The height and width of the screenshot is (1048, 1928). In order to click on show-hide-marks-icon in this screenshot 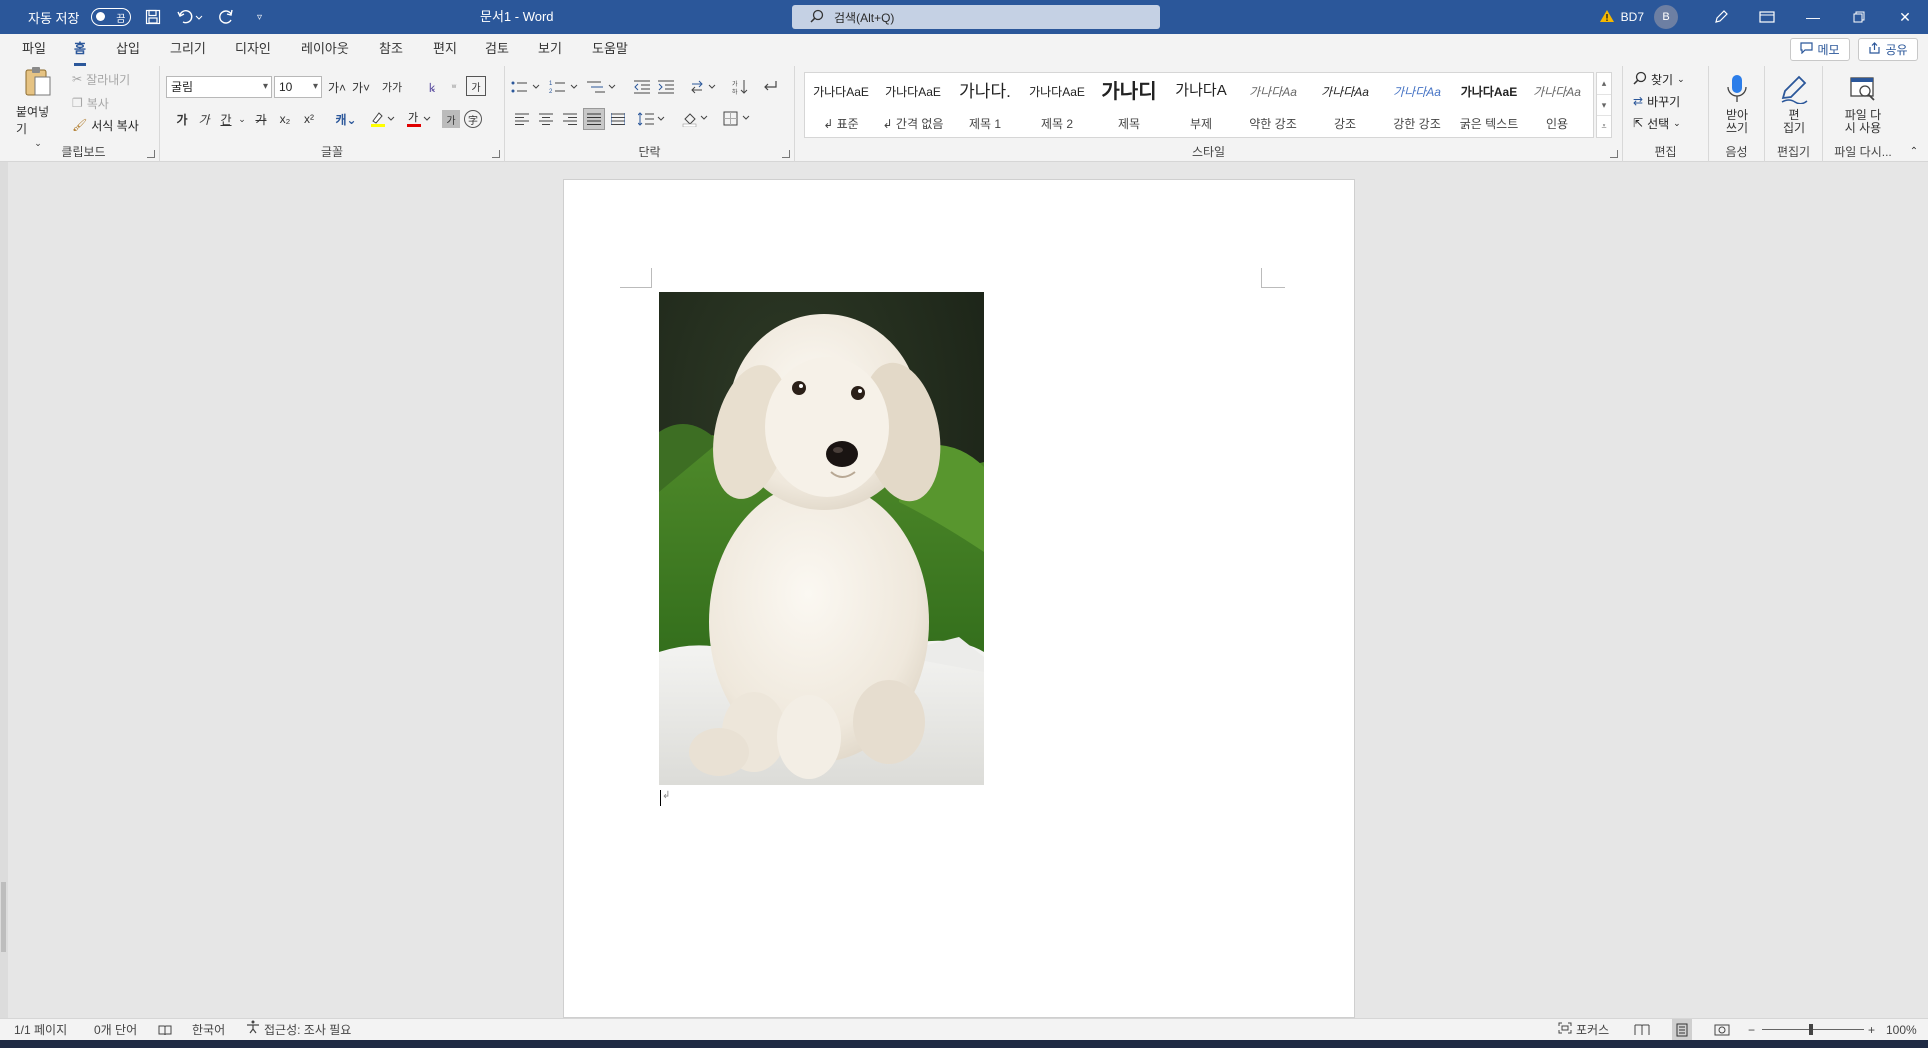, I will do `click(770, 87)`.